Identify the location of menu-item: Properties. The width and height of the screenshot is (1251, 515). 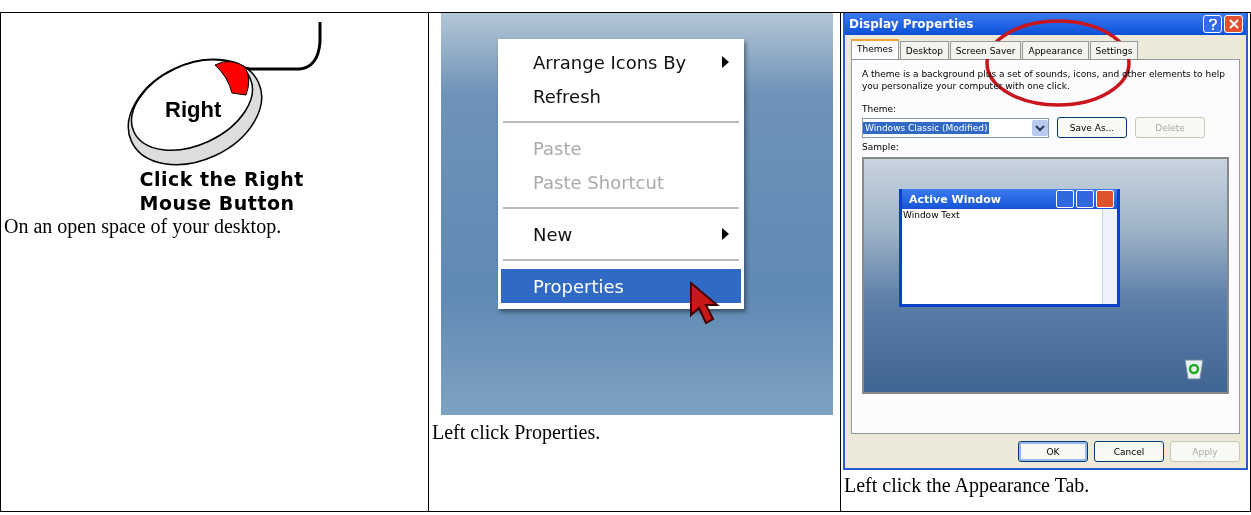
(621, 286).